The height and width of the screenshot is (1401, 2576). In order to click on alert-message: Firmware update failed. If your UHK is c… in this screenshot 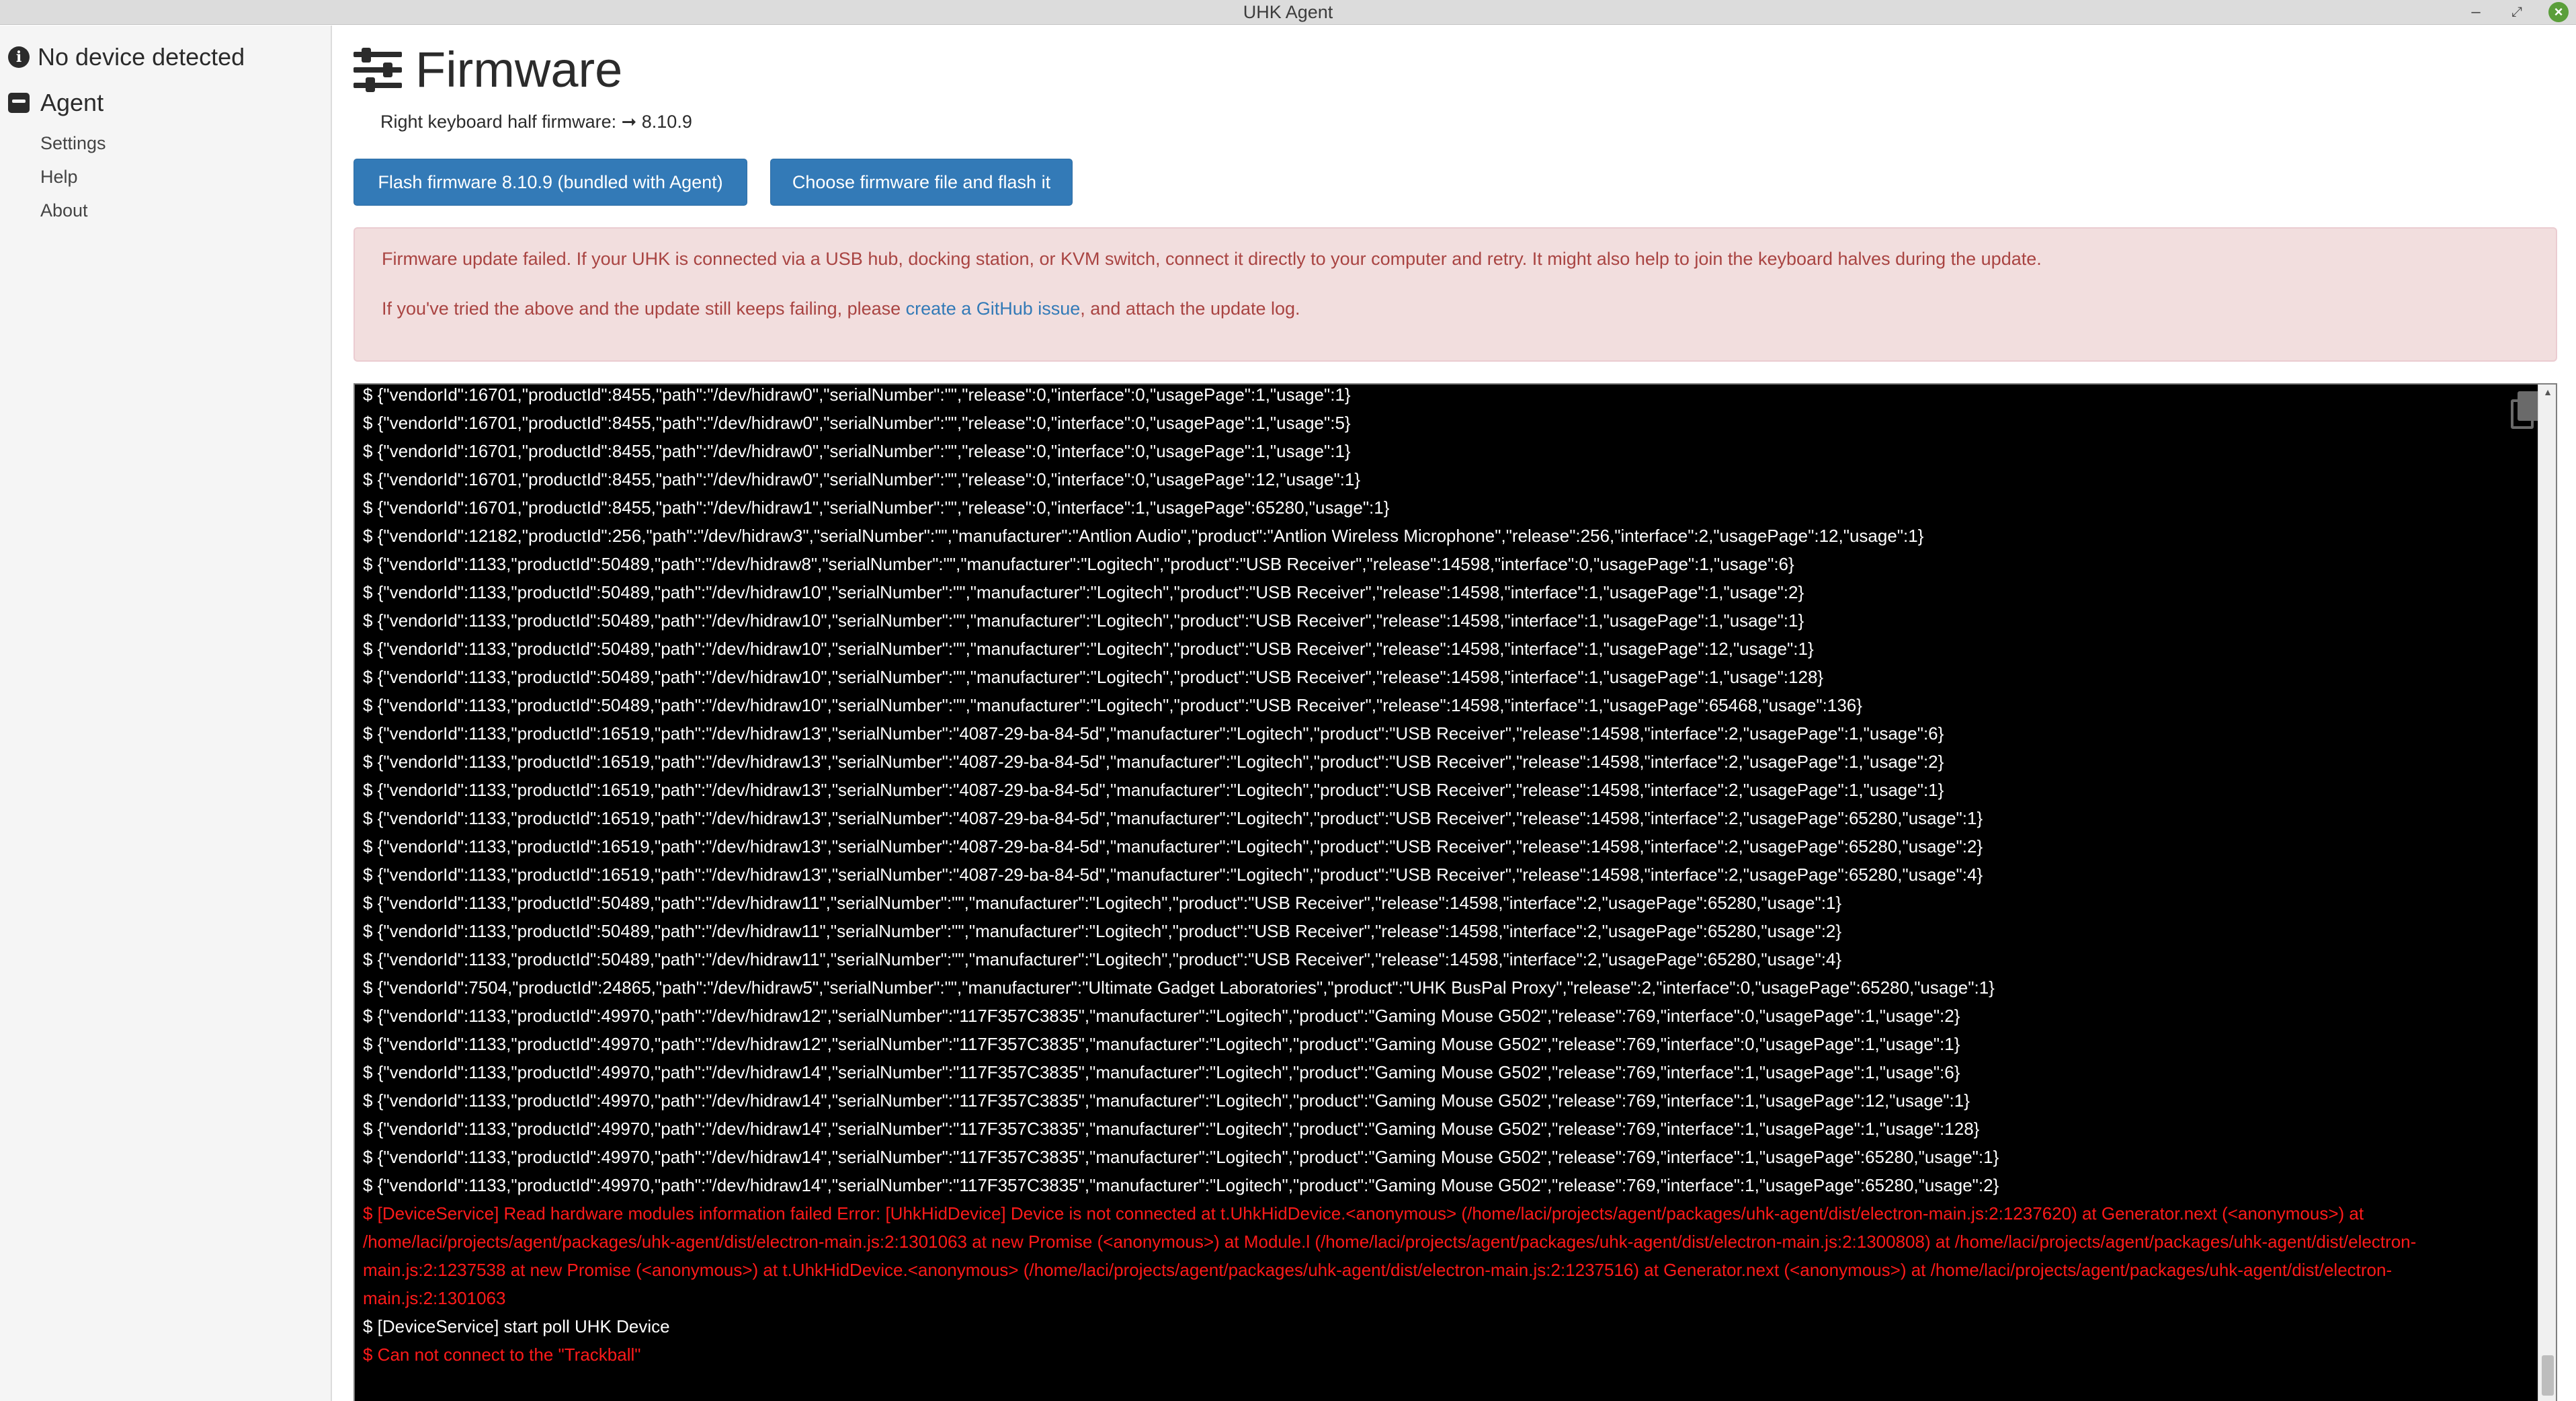, I will do `click(1212, 259)`.